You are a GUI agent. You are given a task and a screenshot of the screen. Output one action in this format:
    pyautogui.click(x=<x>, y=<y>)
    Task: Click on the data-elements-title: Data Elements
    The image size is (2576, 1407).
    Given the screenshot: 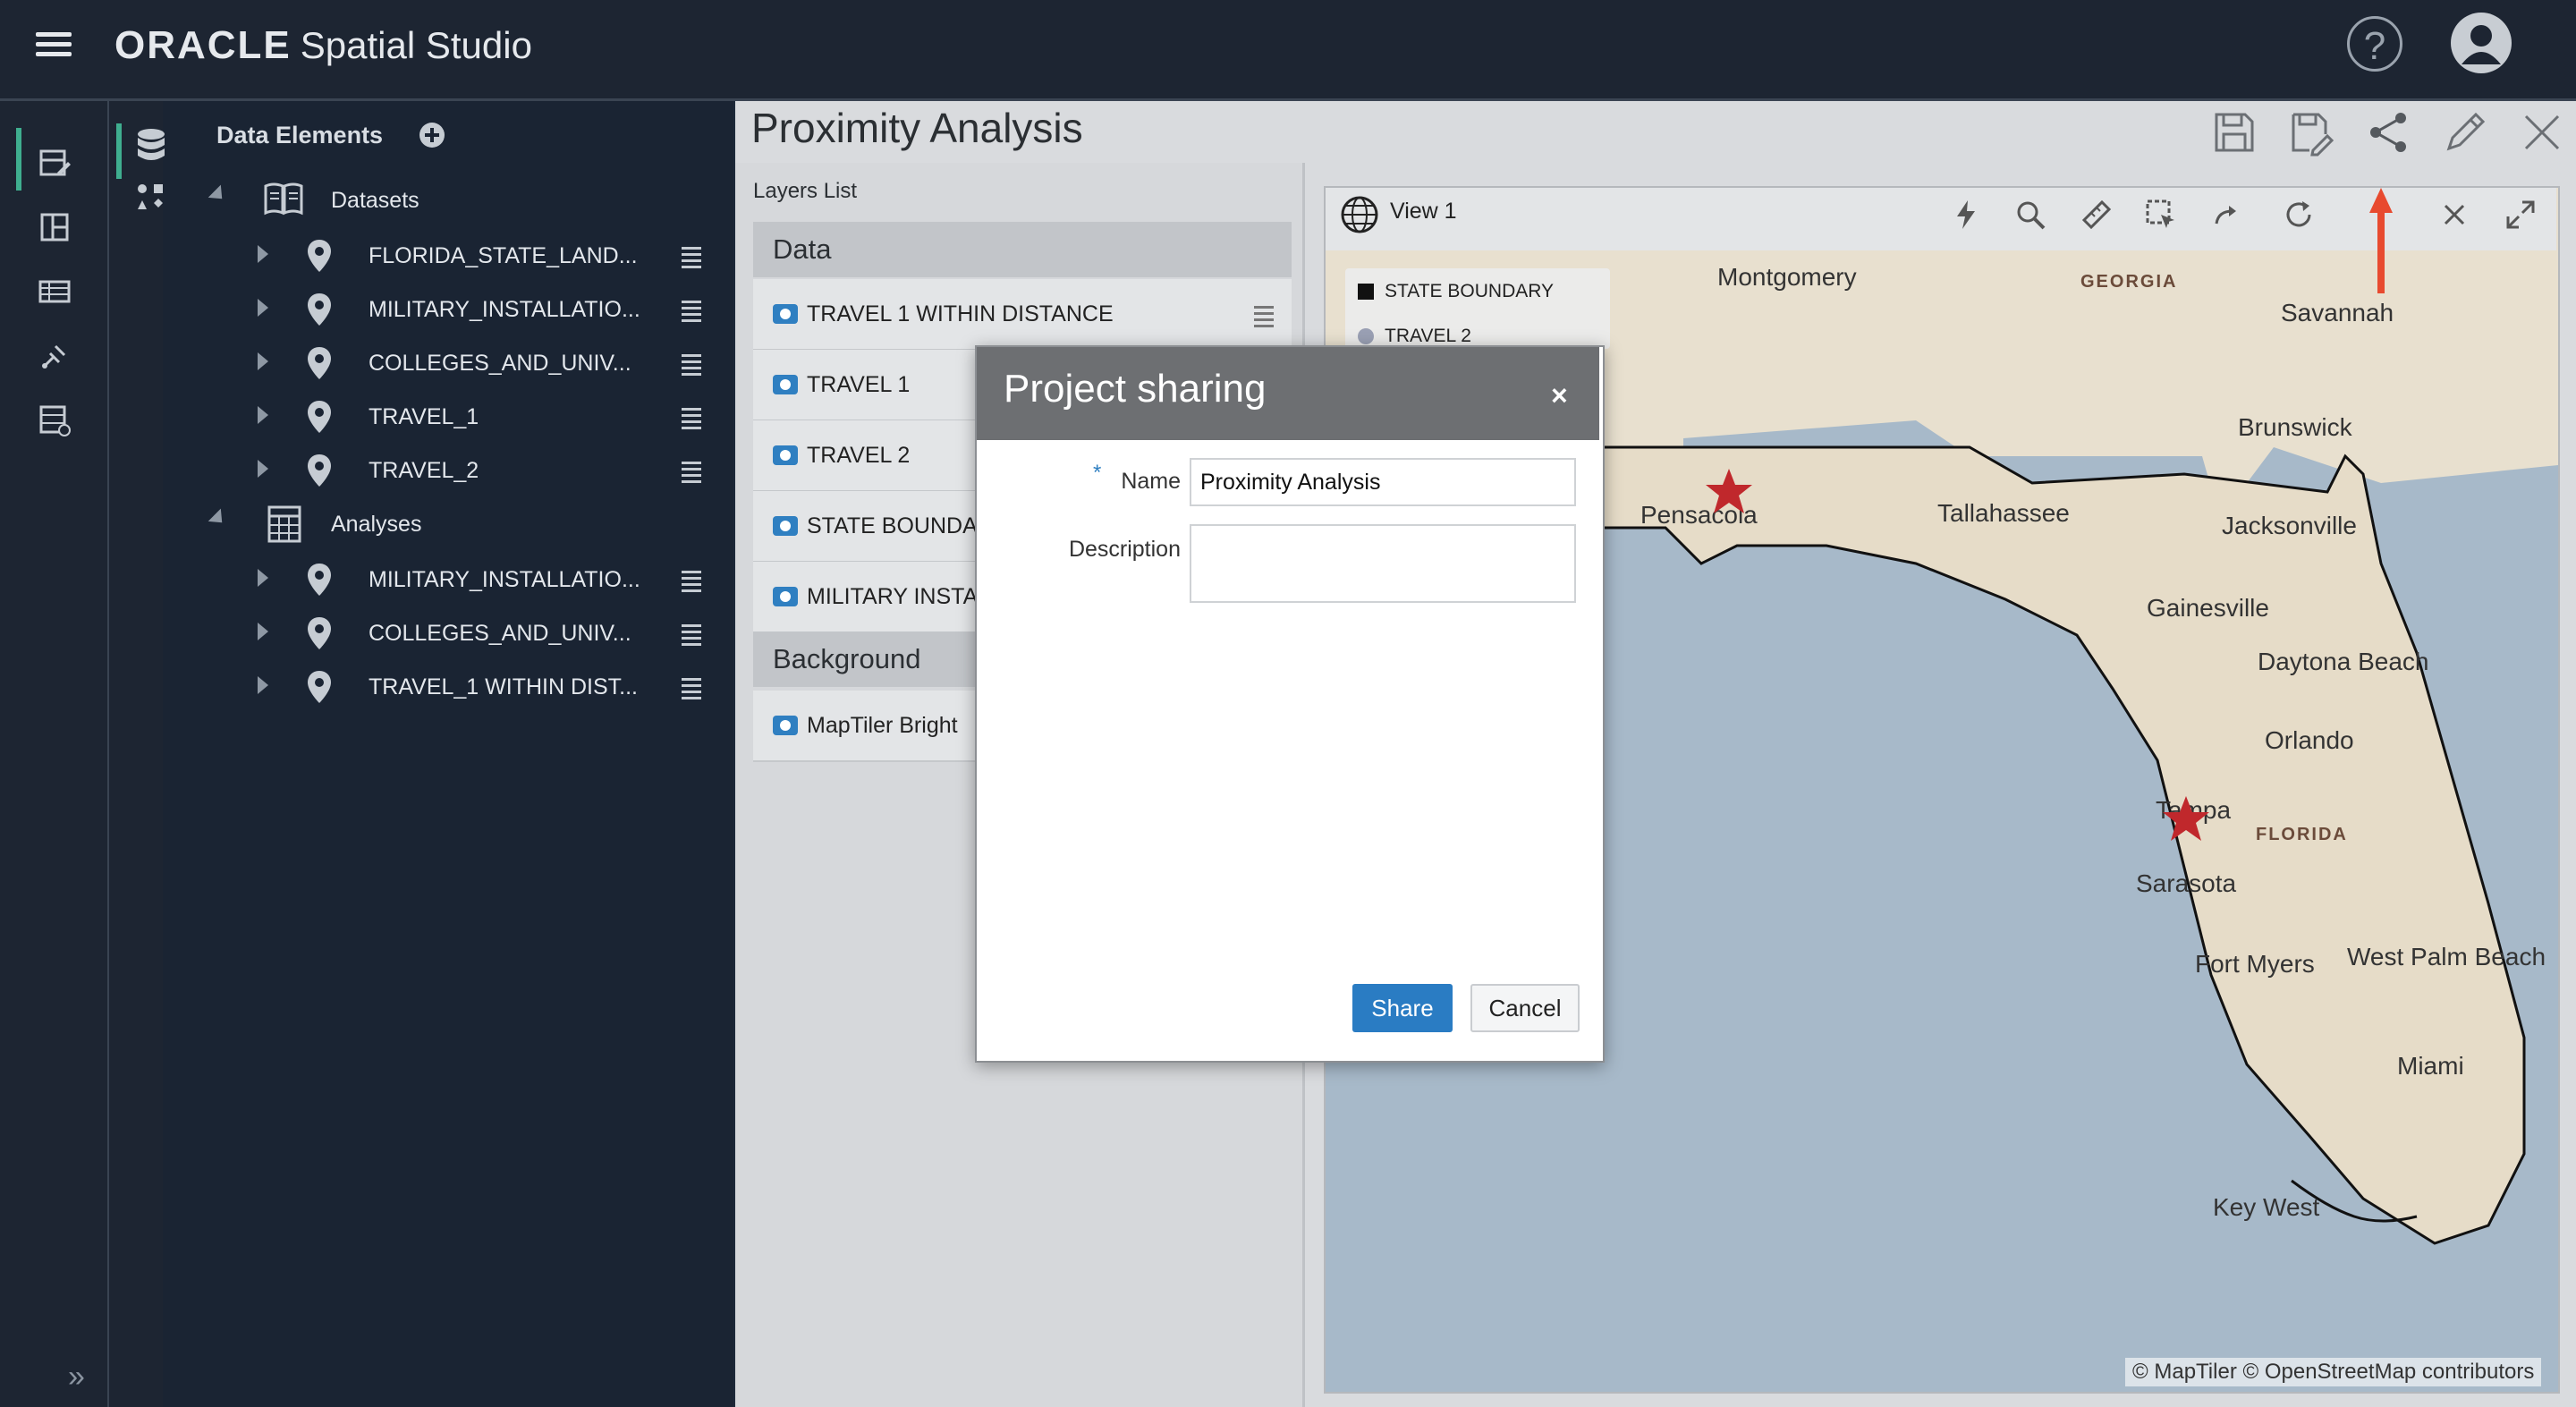 What is the action you would take?
    pyautogui.click(x=300, y=135)
    